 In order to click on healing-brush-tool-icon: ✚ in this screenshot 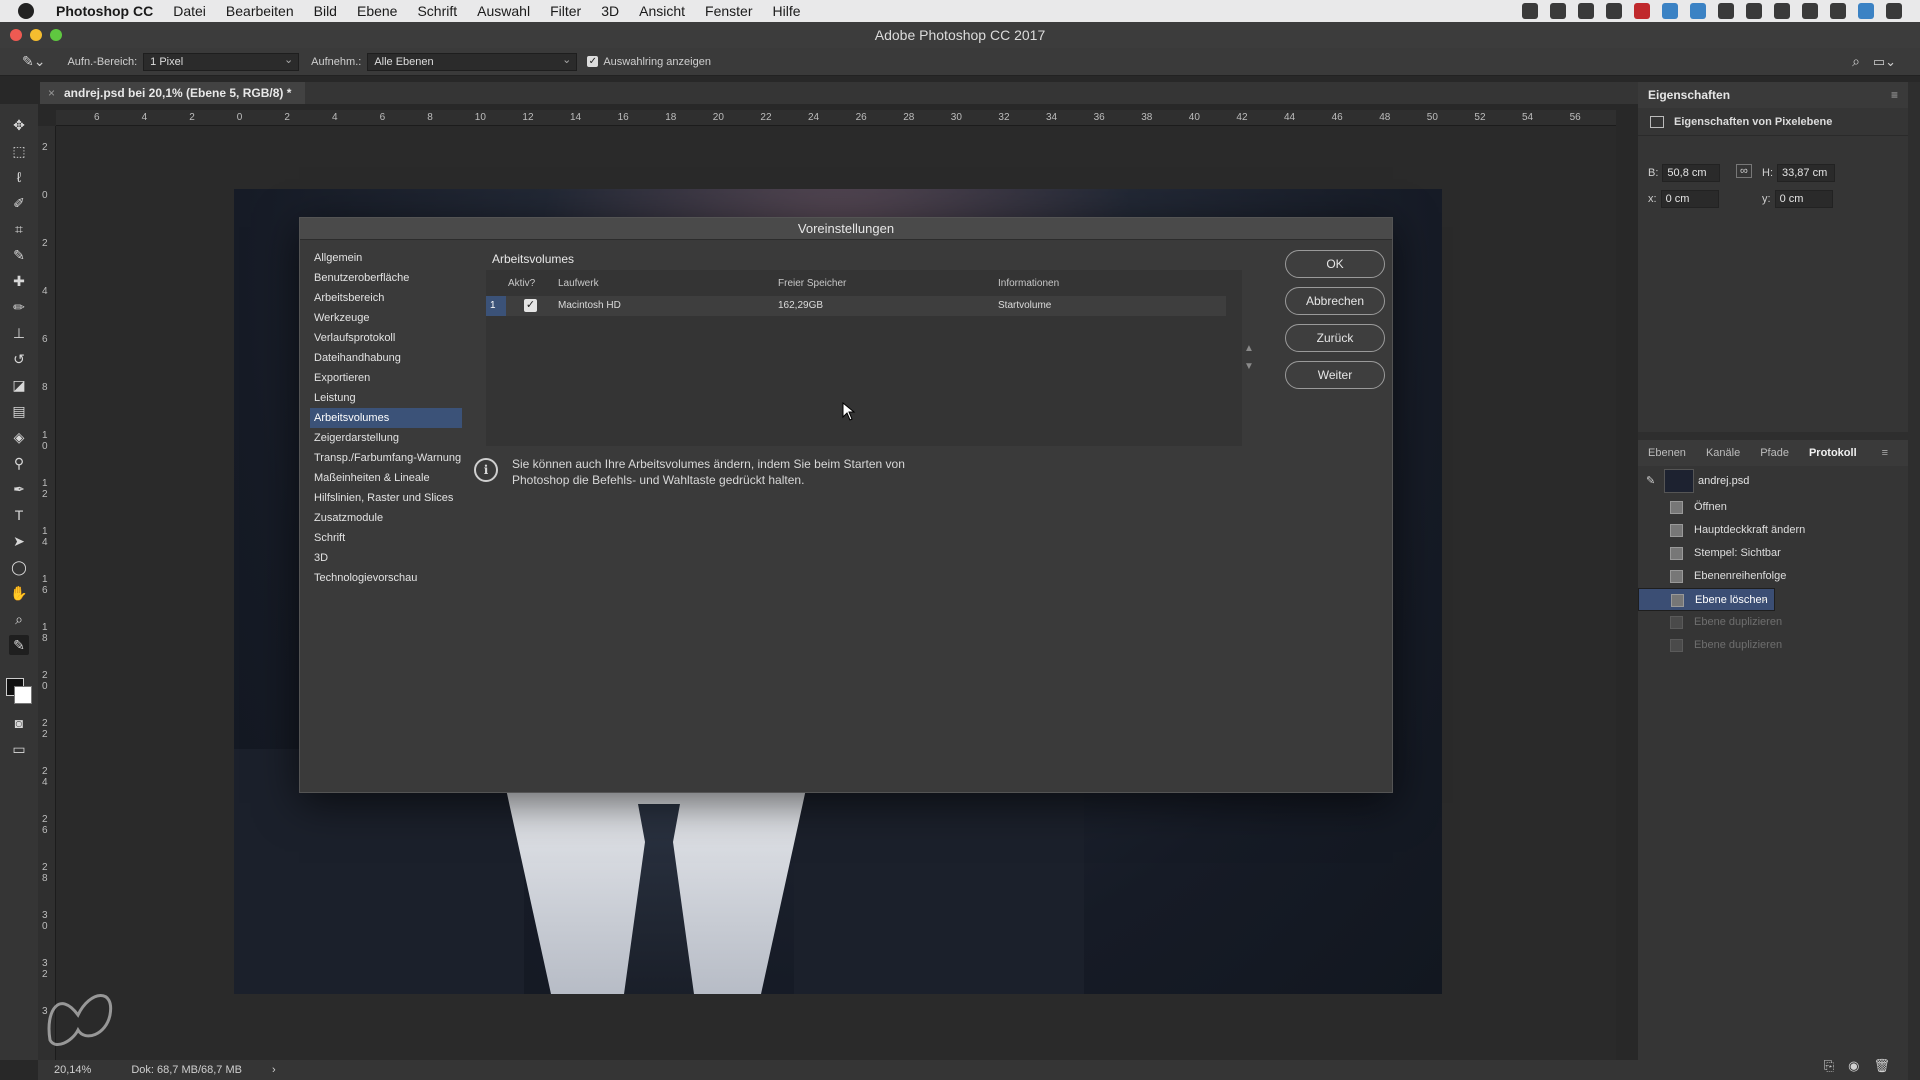, I will do `click(19, 281)`.